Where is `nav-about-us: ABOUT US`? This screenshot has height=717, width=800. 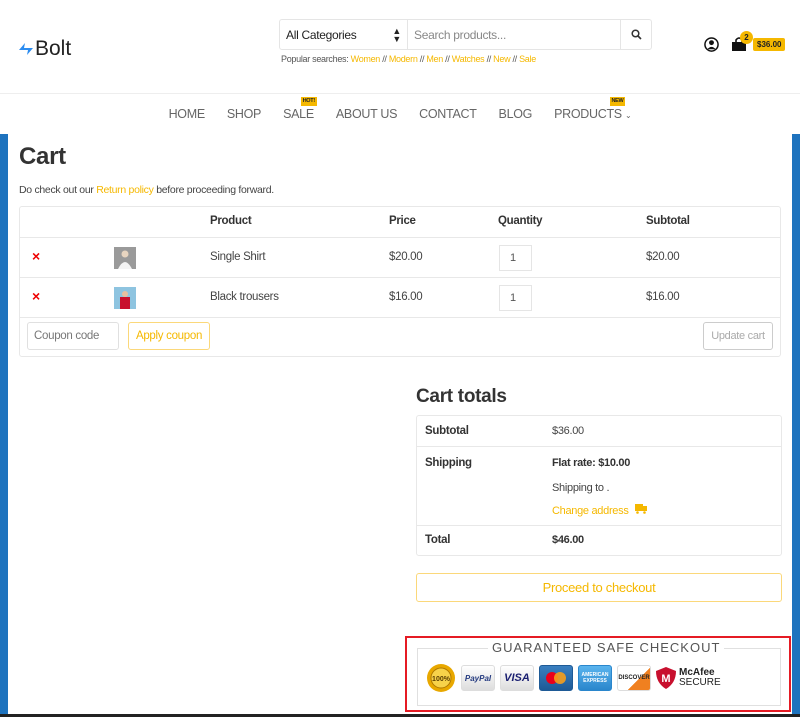 nav-about-us: ABOUT US is located at coordinates (366, 114).